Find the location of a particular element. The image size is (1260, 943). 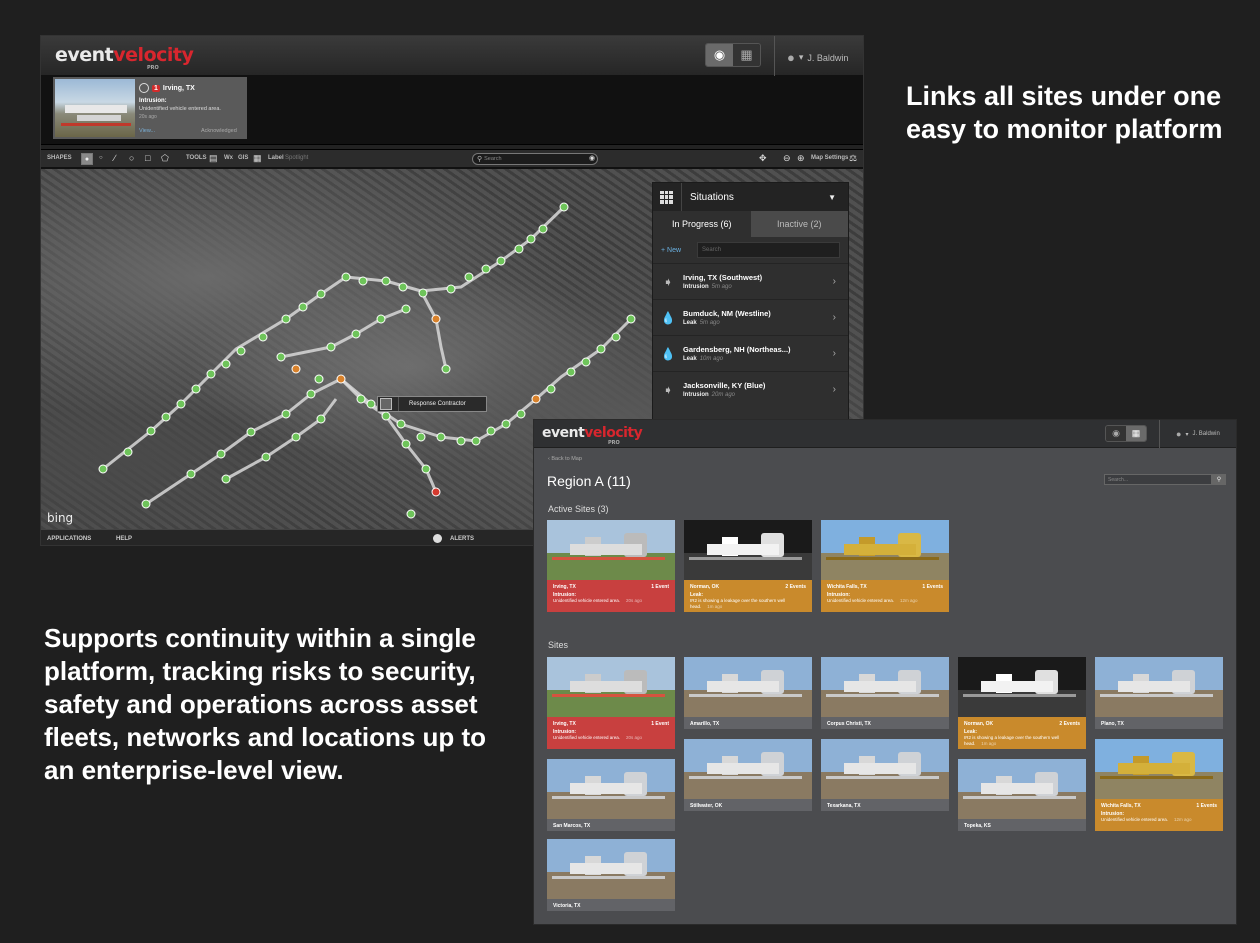

site-card: Victoria, TX is located at coordinates (611, 875).